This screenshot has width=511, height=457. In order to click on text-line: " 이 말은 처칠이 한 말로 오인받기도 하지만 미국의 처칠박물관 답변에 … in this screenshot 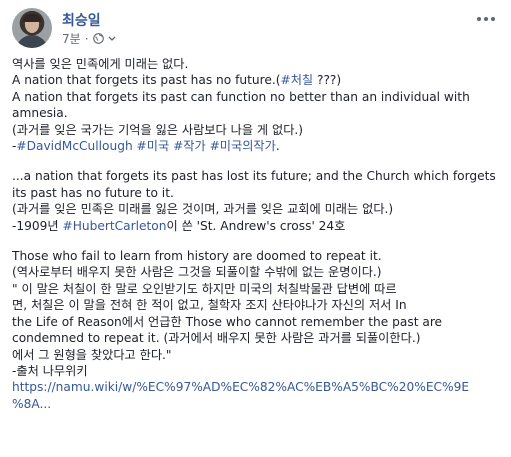, I will do `click(204, 288)`.